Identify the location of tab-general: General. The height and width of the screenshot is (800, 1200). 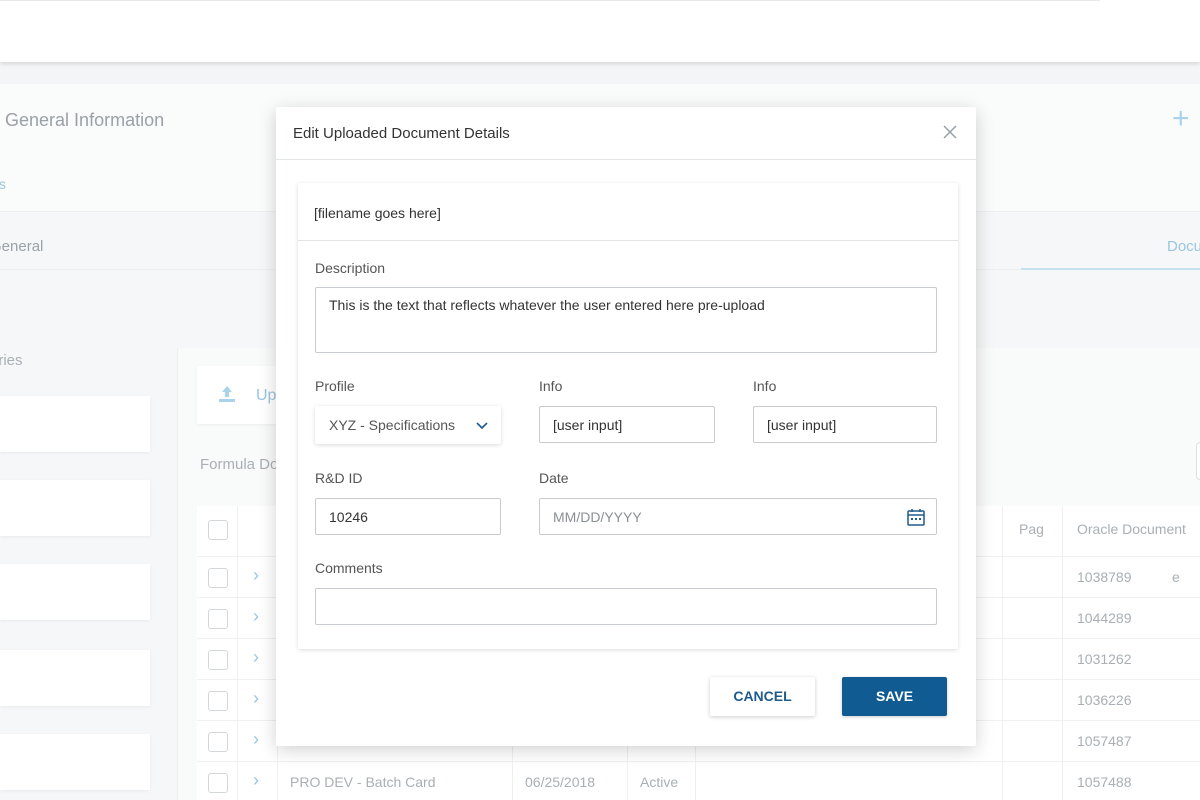
(21, 246).